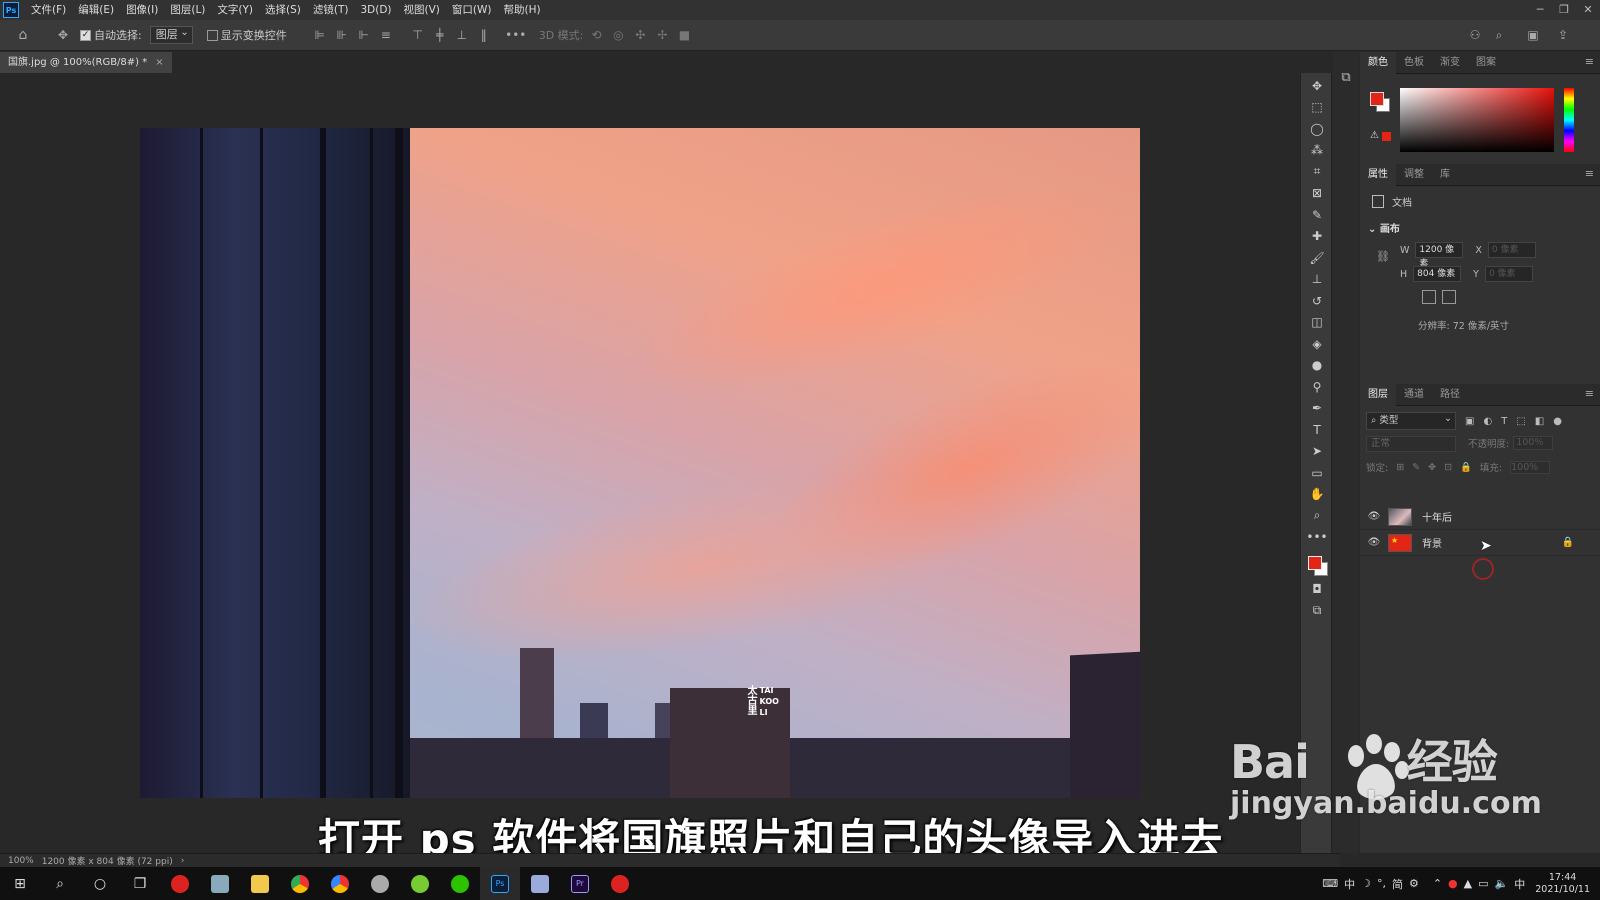  I want to click on tab-channels: 通道, so click(1414, 395).